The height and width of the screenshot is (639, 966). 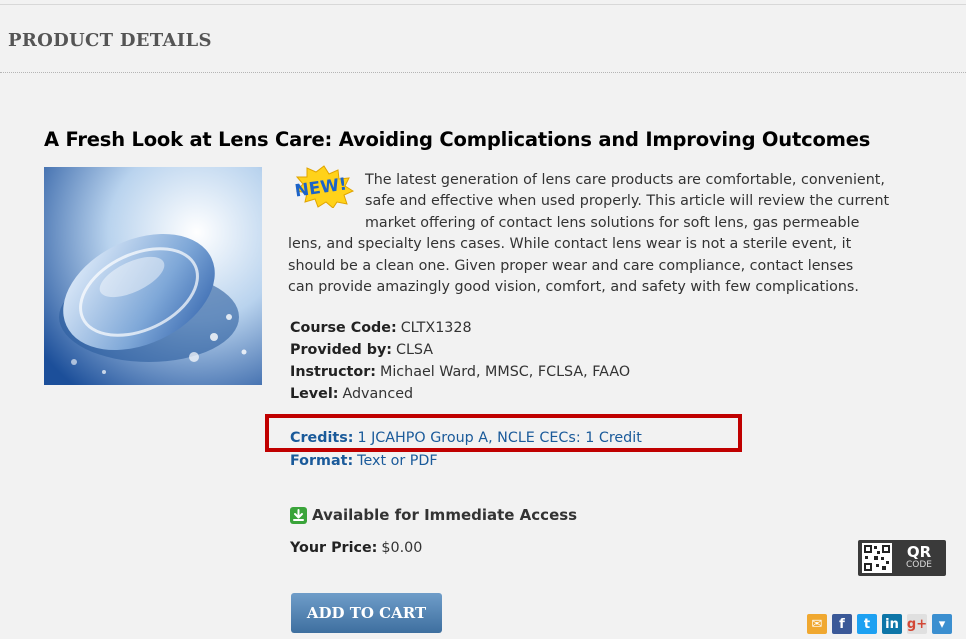 I want to click on share-bar: ✉ f t in g+ ▾, so click(x=879, y=624).